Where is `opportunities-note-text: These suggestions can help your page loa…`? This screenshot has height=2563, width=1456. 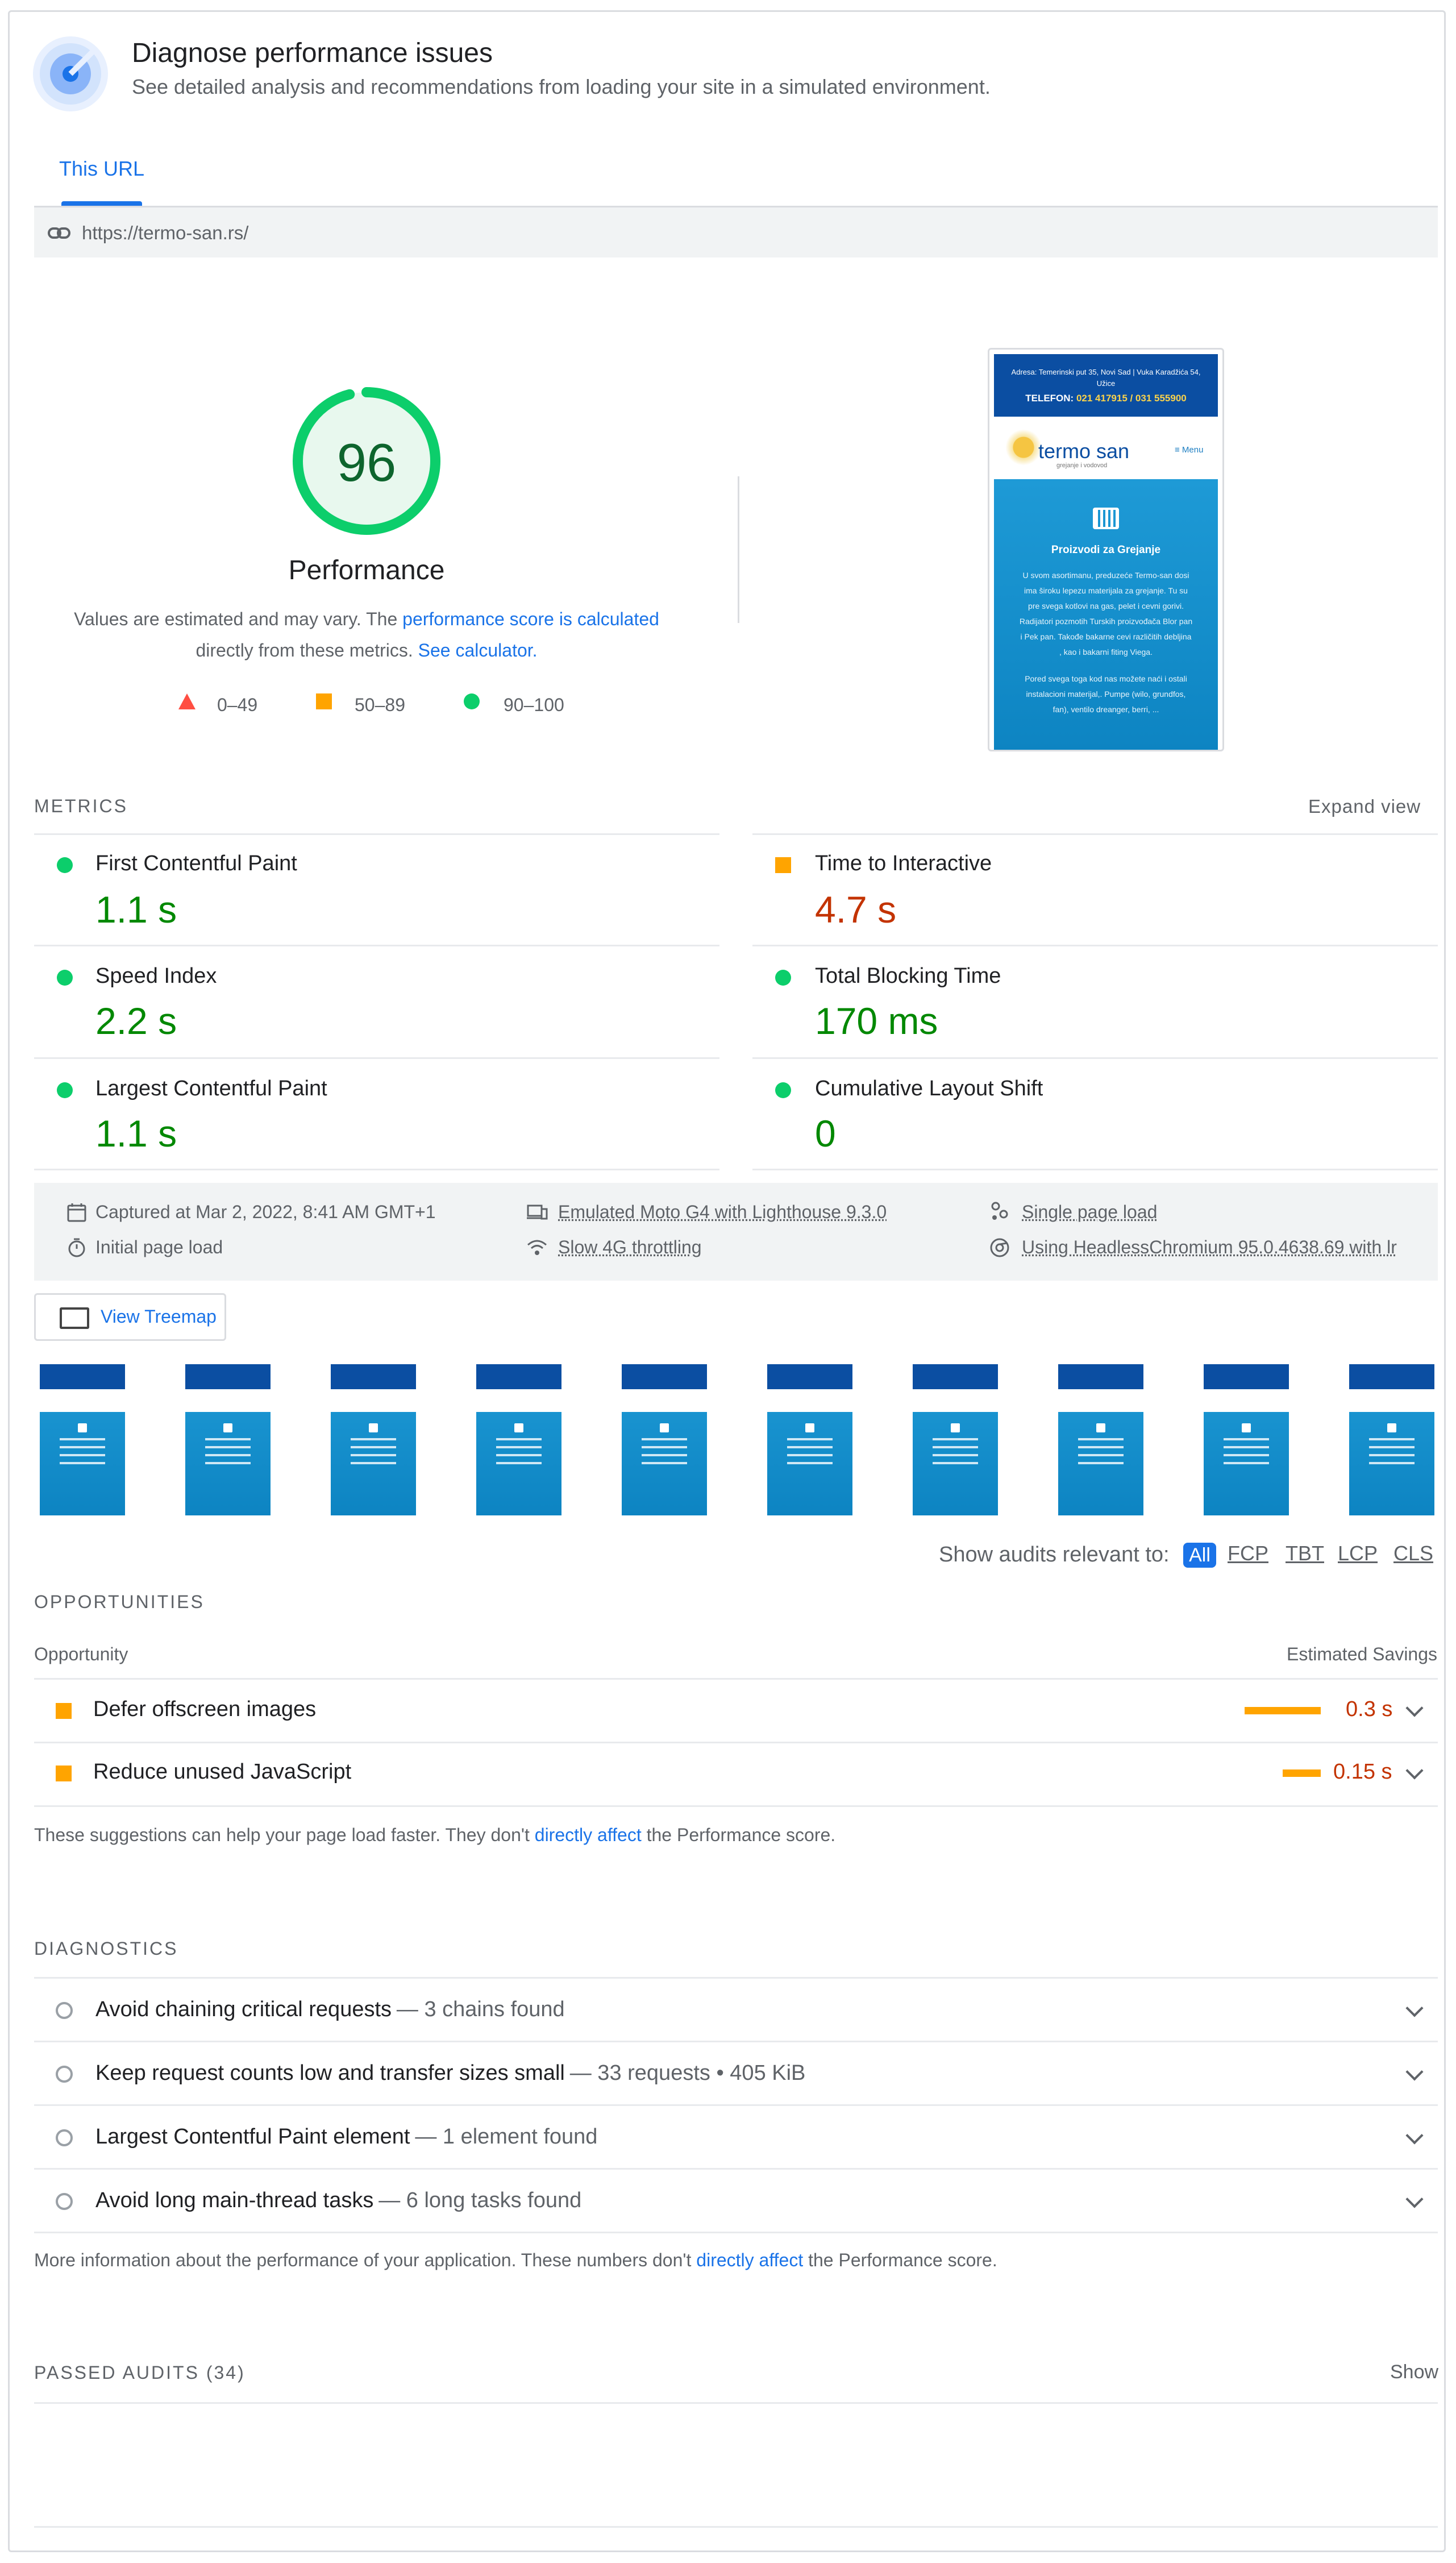
opportunities-note-text: These suggestions can help your page loa… is located at coordinates (284, 1835).